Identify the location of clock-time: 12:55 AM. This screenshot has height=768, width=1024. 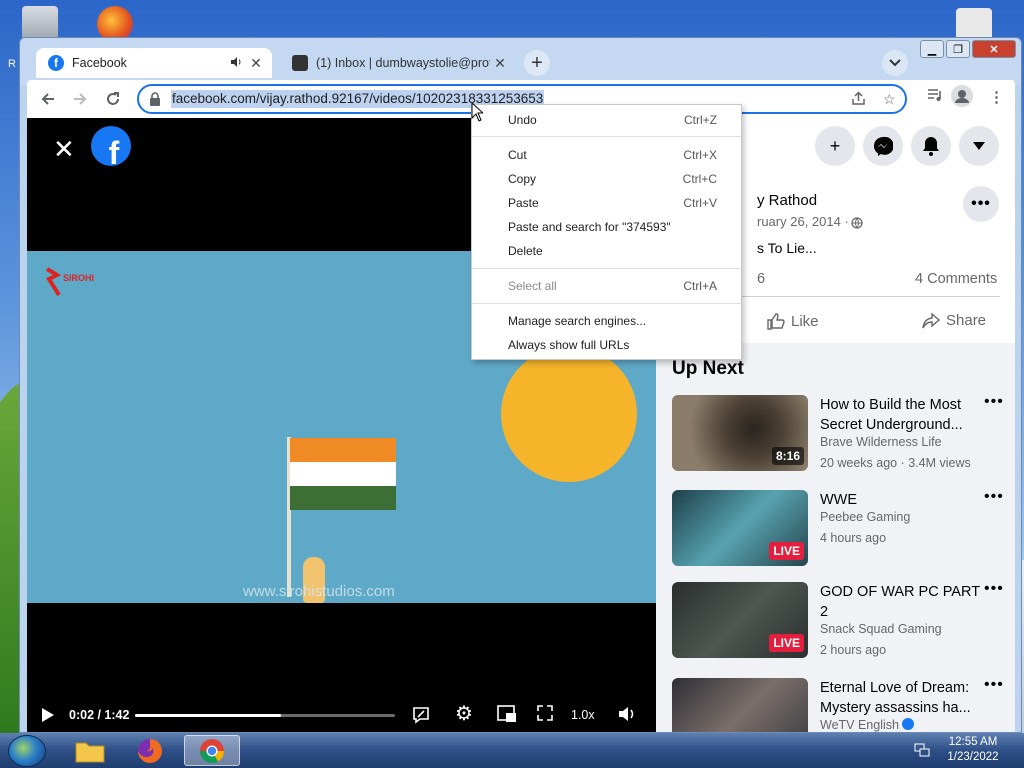
(973, 742).